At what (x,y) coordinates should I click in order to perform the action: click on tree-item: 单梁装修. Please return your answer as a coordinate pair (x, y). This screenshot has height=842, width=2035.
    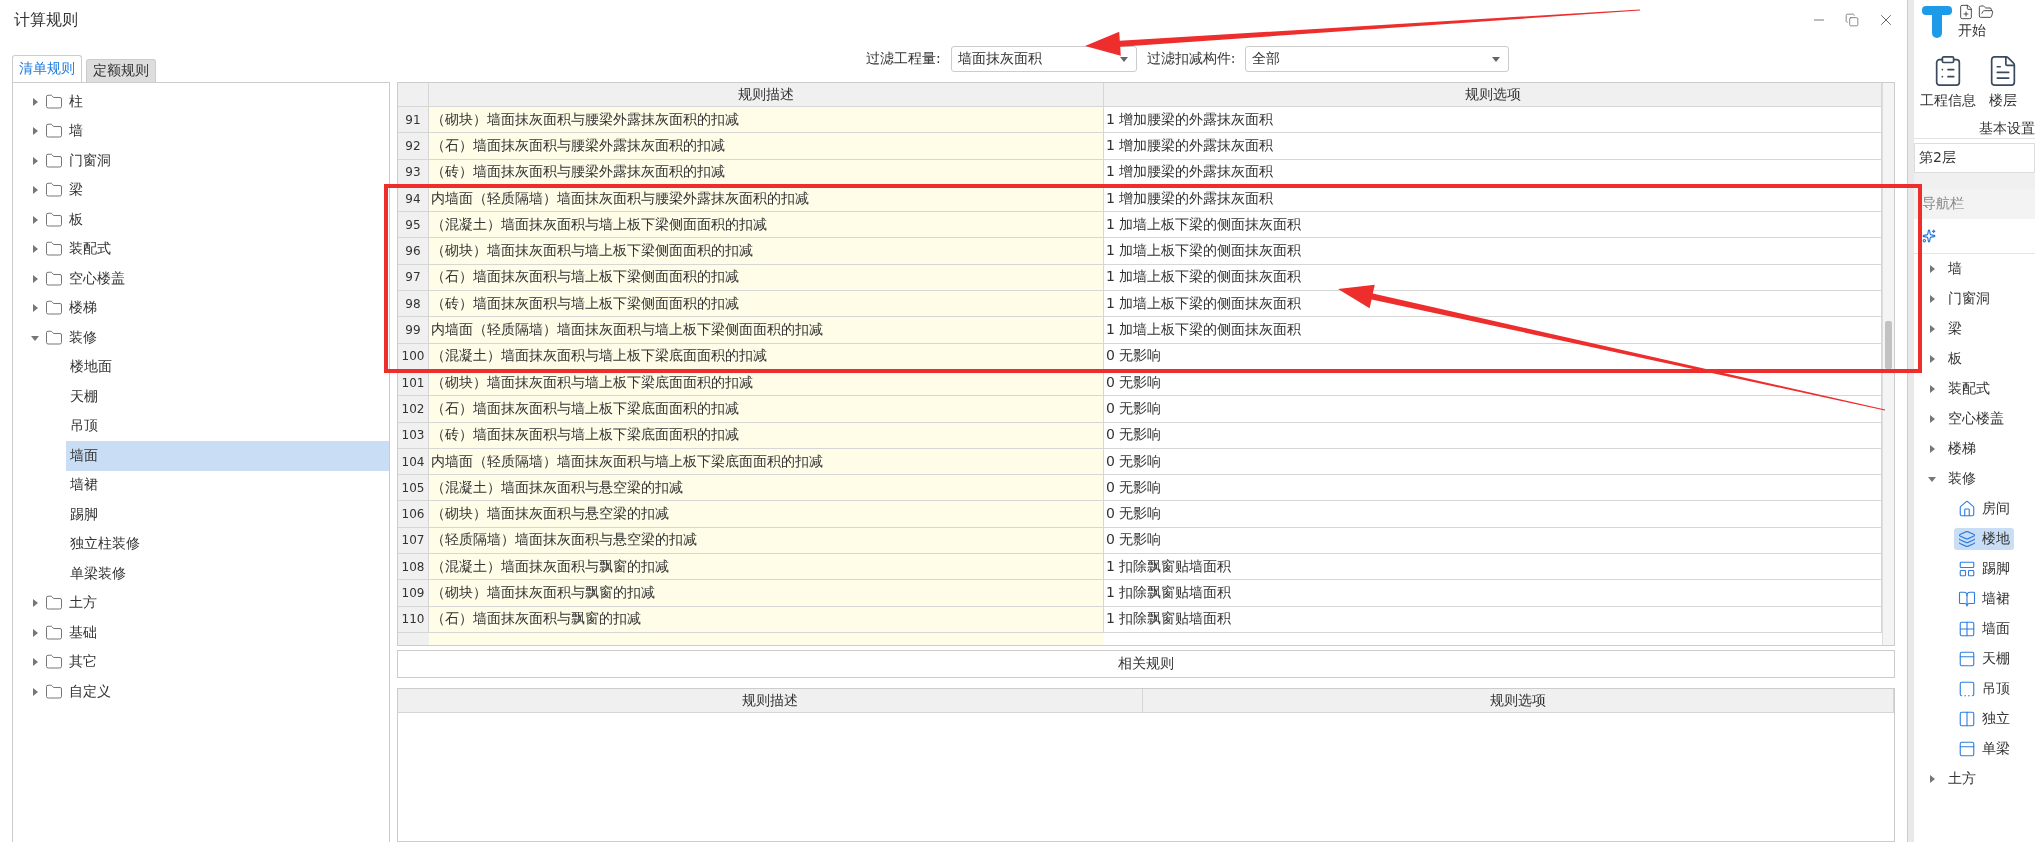
    Looking at the image, I should click on (227, 574).